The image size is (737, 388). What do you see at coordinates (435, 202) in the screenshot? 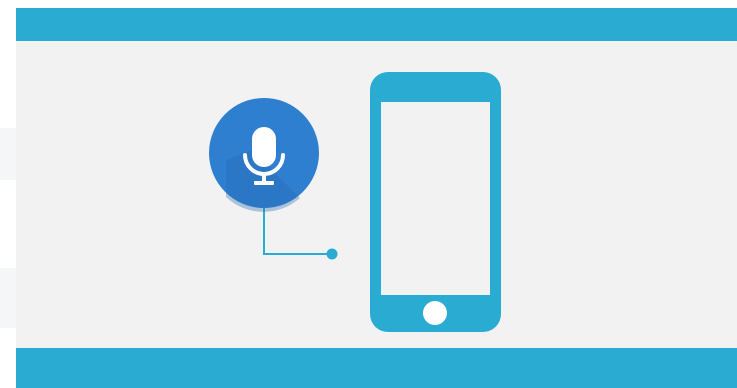
I see `smartphone-icon` at bounding box center [435, 202].